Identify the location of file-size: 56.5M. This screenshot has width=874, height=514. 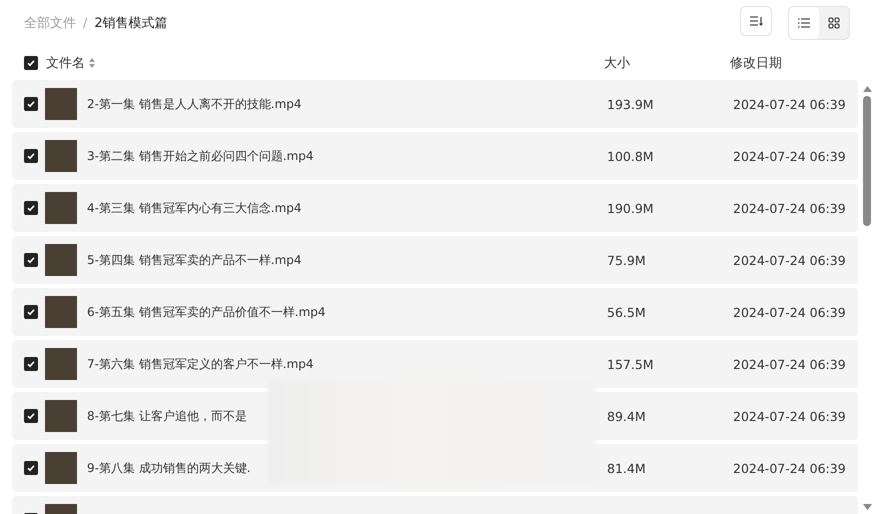
(626, 312).